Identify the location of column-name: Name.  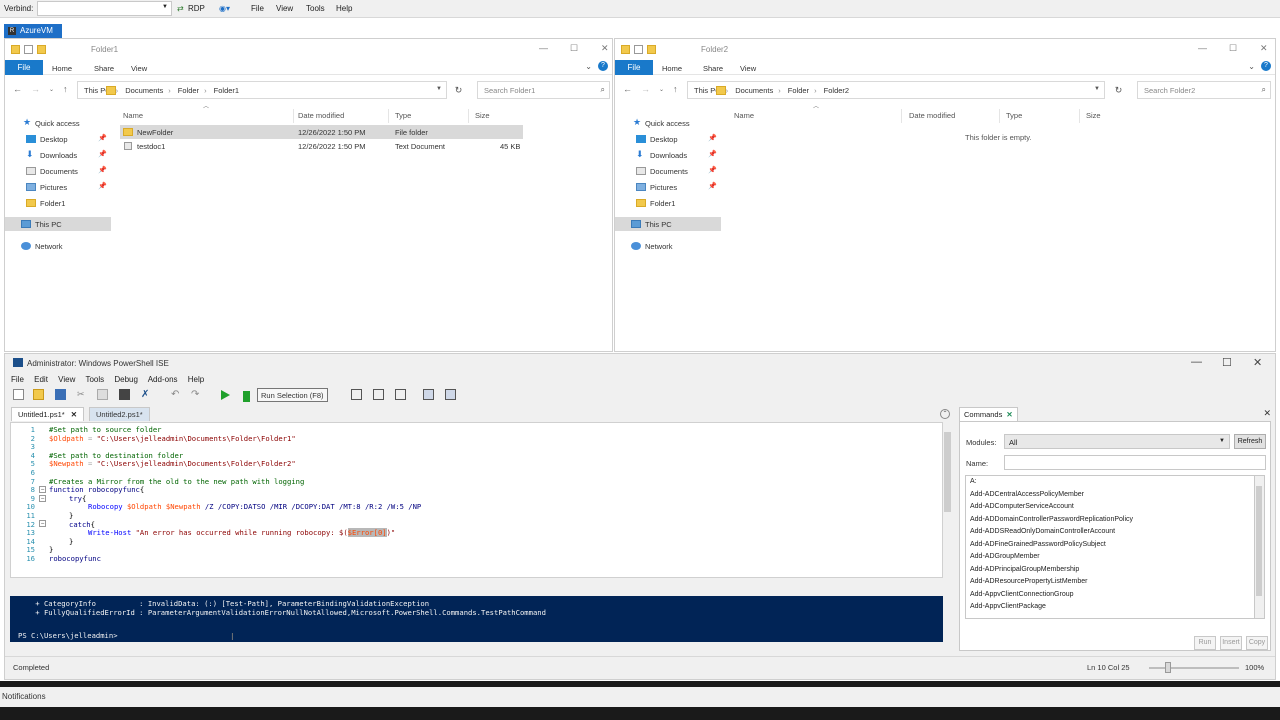
(744, 115).